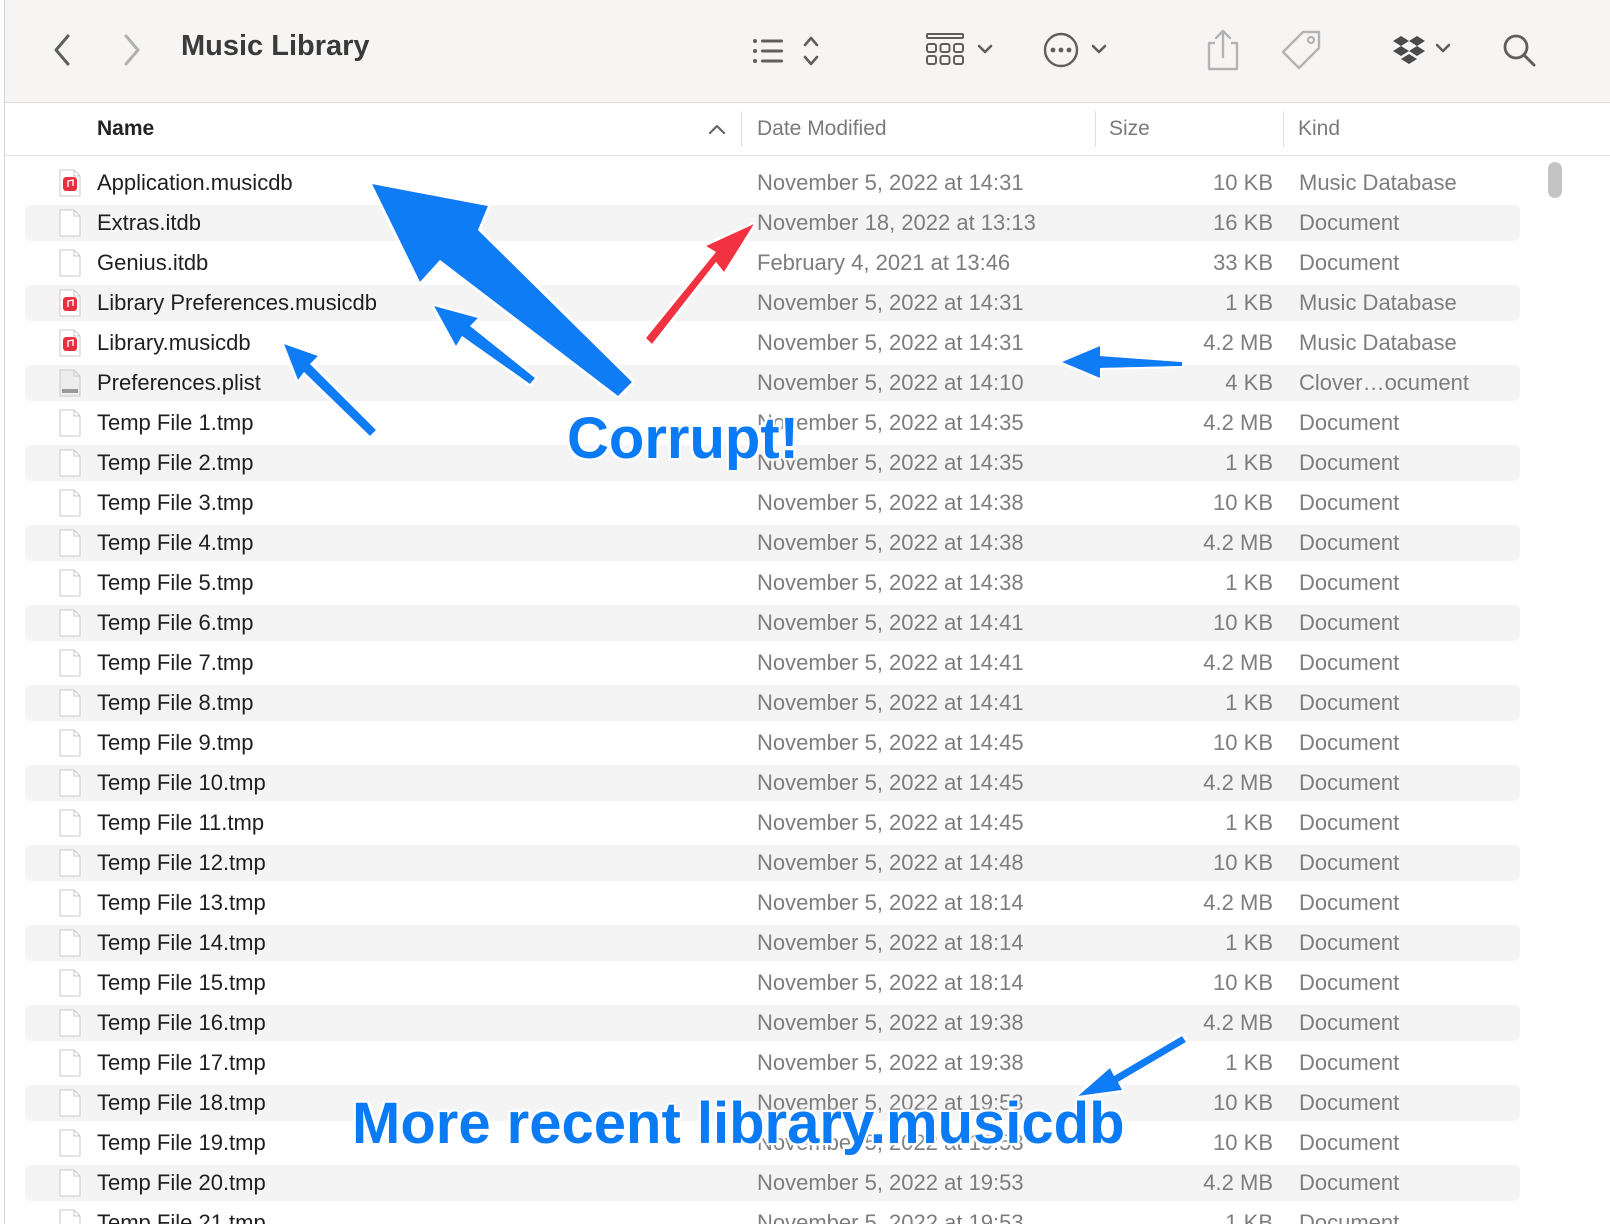  Describe the element at coordinates (717, 129) in the screenshot. I see `sort-ascending-icon` at that location.